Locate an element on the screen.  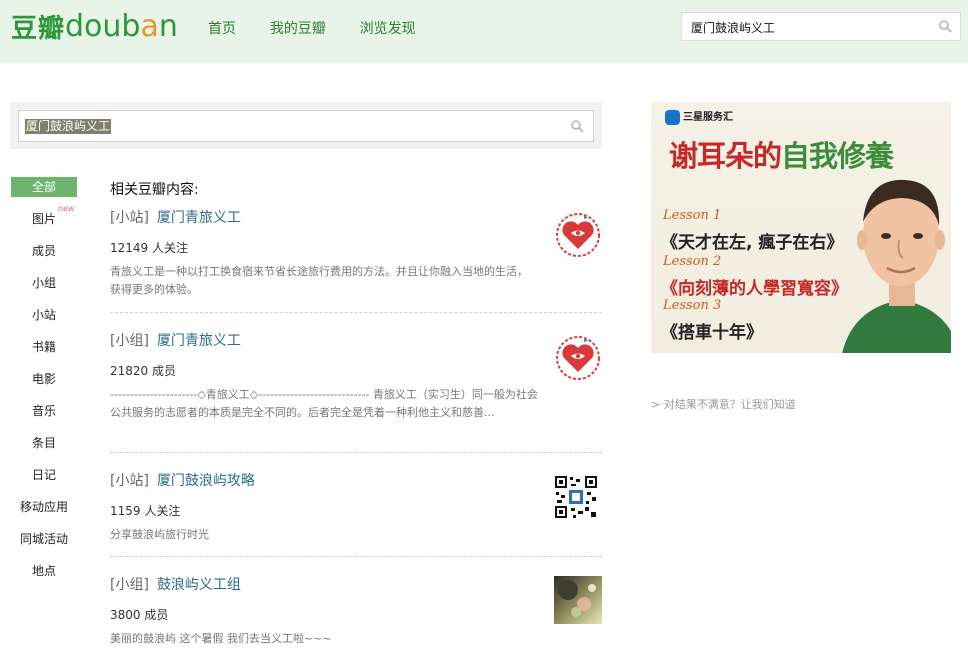
result-thumbnail-qr-code is located at coordinates (578, 499).